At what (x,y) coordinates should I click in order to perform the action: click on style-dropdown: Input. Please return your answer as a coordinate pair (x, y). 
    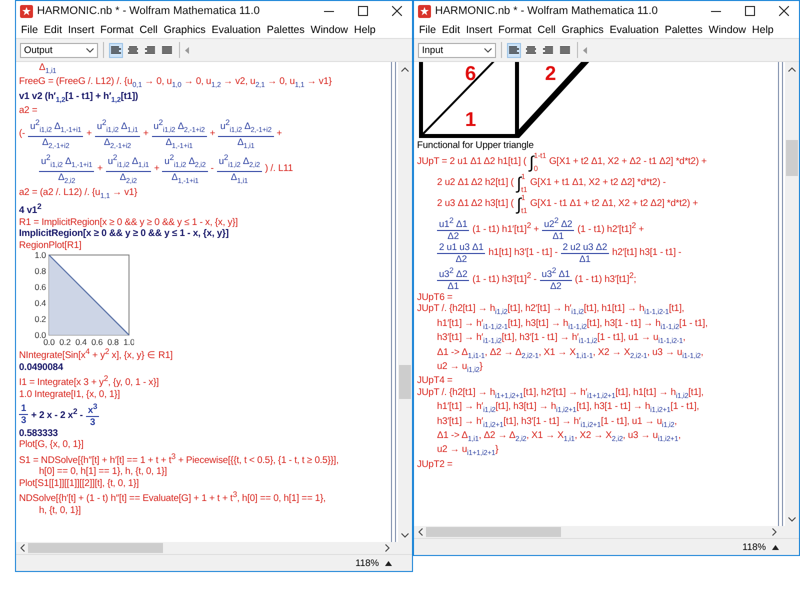
    Looking at the image, I should click on (457, 50).